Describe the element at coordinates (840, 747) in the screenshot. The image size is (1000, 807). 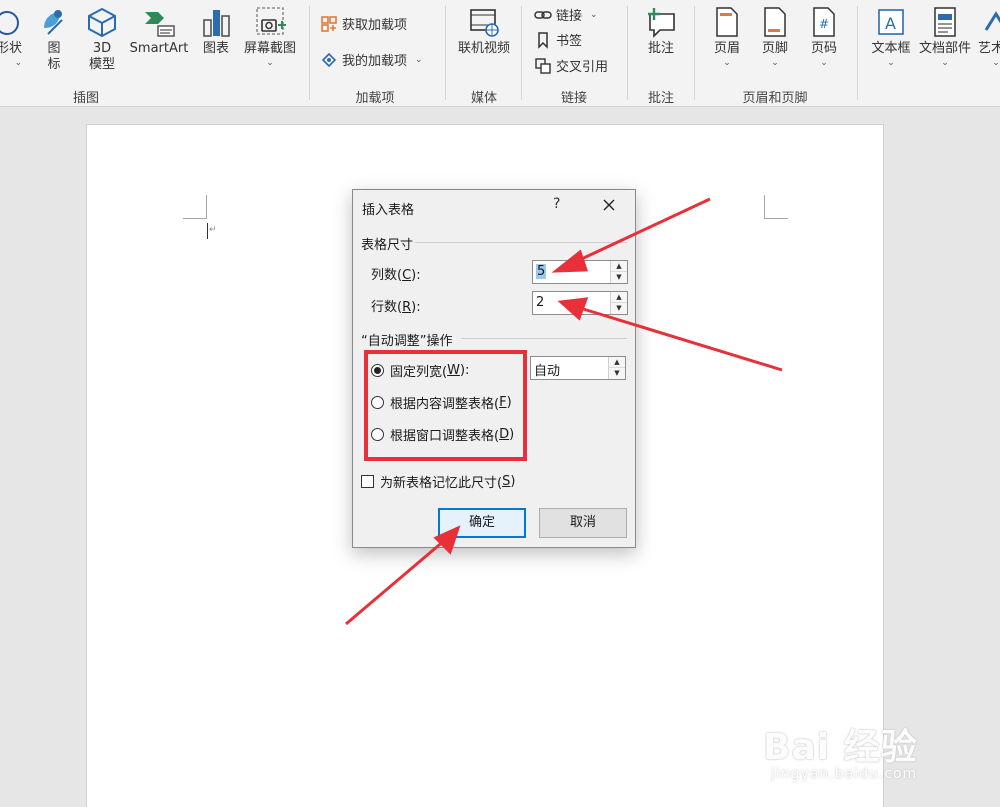
I see `watermark-logo-text: Bai 经验` at that location.